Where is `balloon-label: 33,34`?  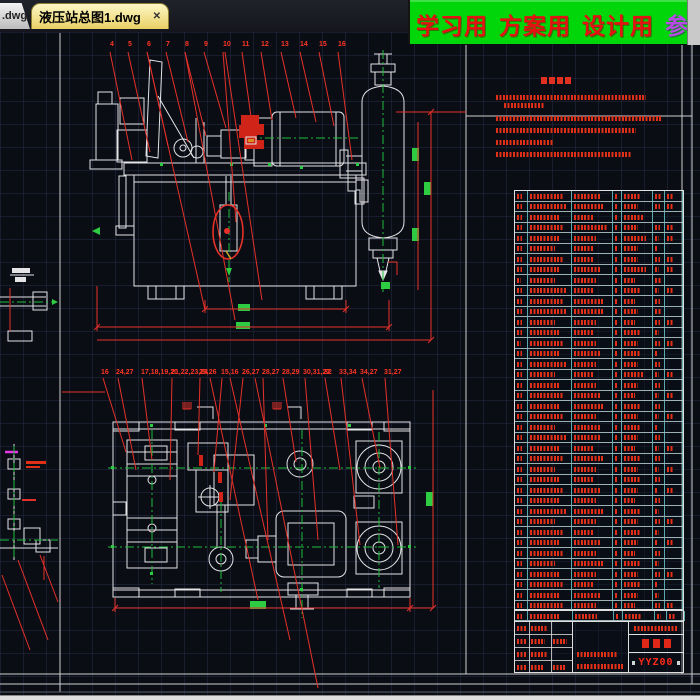 balloon-label: 33,34 is located at coordinates (348, 372).